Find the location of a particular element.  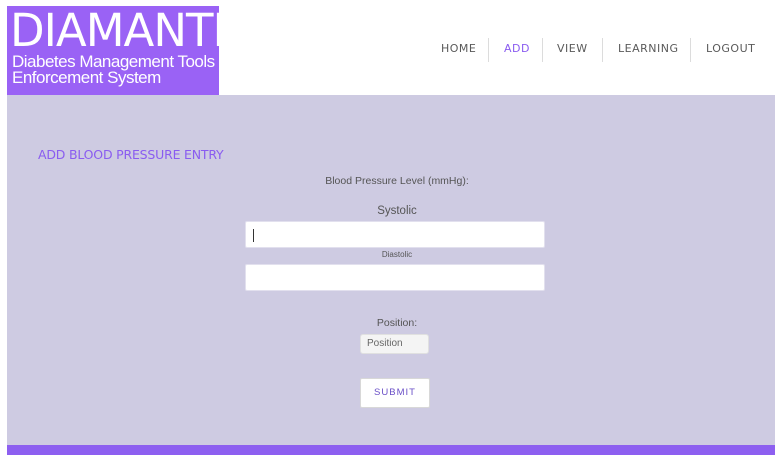

text-cursor is located at coordinates (253, 235).